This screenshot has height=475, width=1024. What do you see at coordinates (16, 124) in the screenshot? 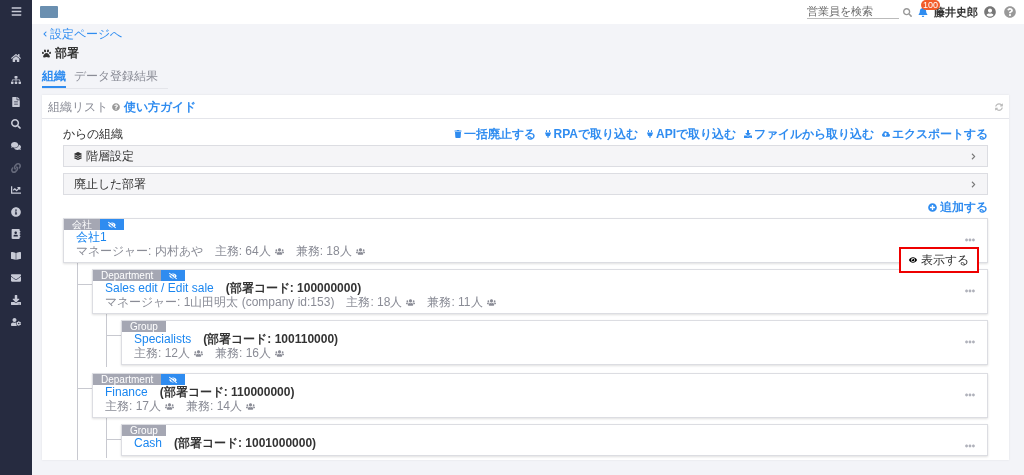
I see `search-icon` at bounding box center [16, 124].